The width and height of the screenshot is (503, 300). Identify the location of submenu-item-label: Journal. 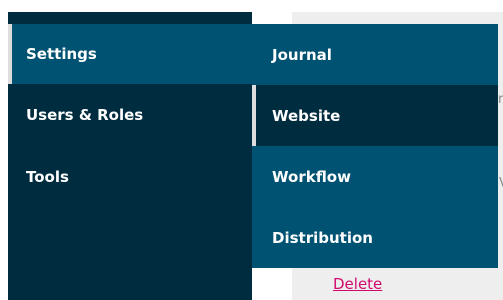
(302, 54).